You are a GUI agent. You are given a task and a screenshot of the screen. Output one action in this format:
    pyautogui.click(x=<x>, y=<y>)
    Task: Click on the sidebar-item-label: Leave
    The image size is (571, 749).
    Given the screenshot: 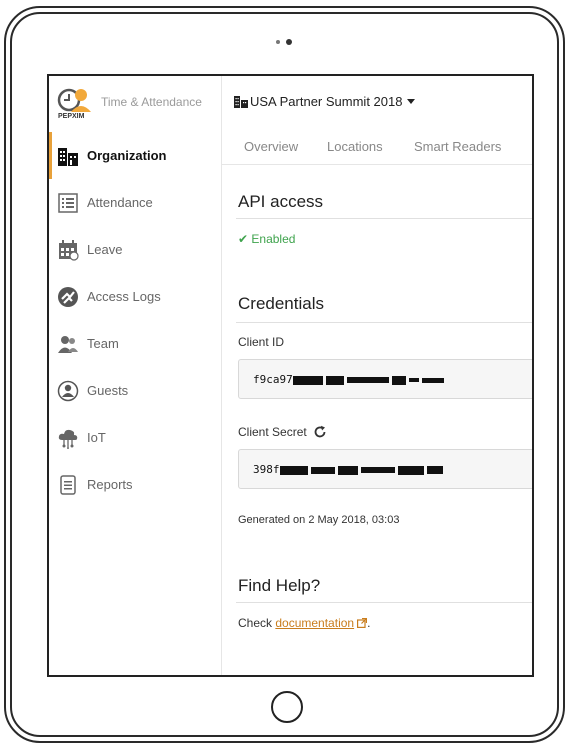 What is the action you would take?
    pyautogui.click(x=105, y=249)
    